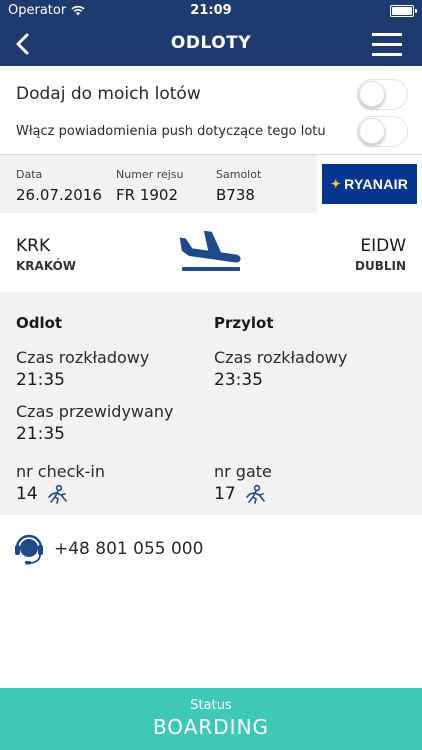 This screenshot has height=750, width=422. What do you see at coordinates (281, 357) in the screenshot?
I see `arrival-scheduled-label: Czas rozkładowy` at bounding box center [281, 357].